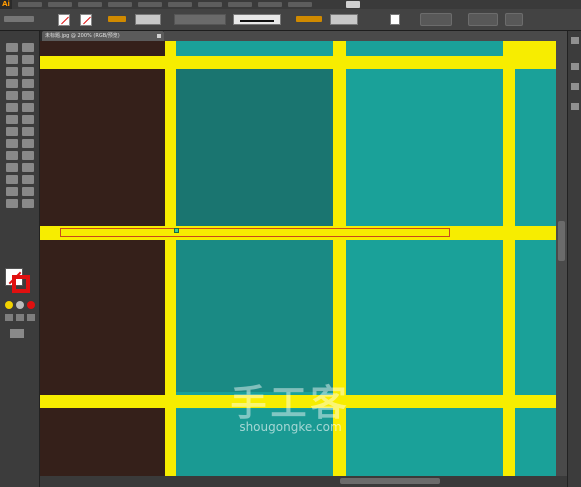  I want to click on stroke-color-icon, so click(21, 284).